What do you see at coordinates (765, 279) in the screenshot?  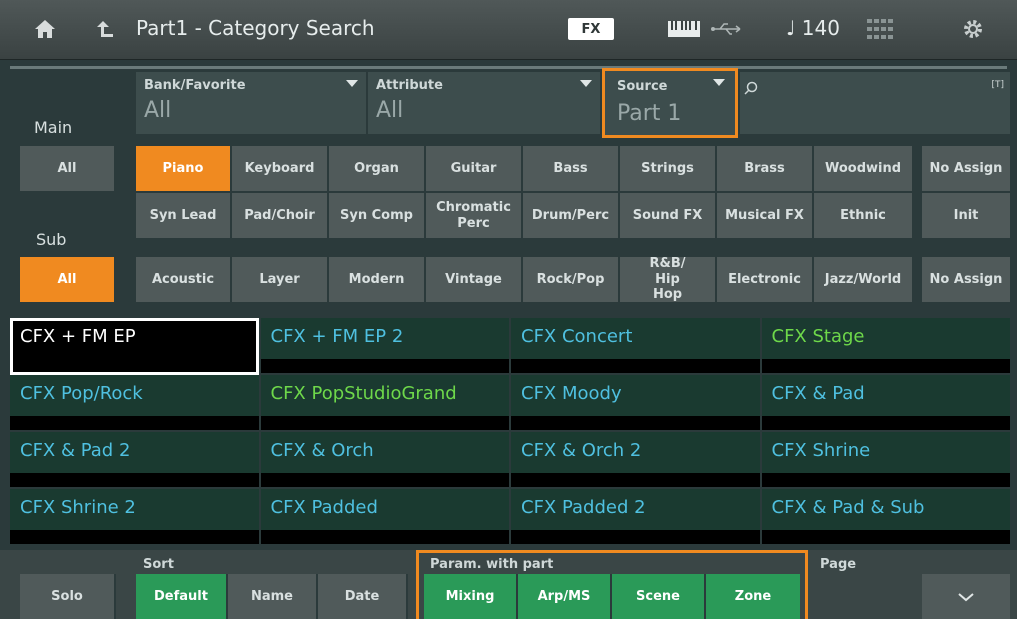 I see `sub-electronic: Electronic` at bounding box center [765, 279].